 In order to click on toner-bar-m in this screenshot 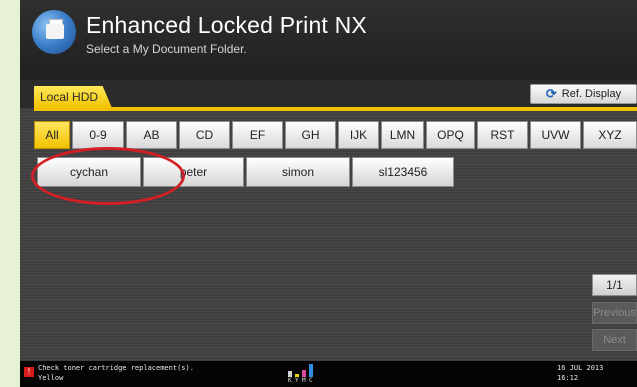, I will do `click(304, 373)`.